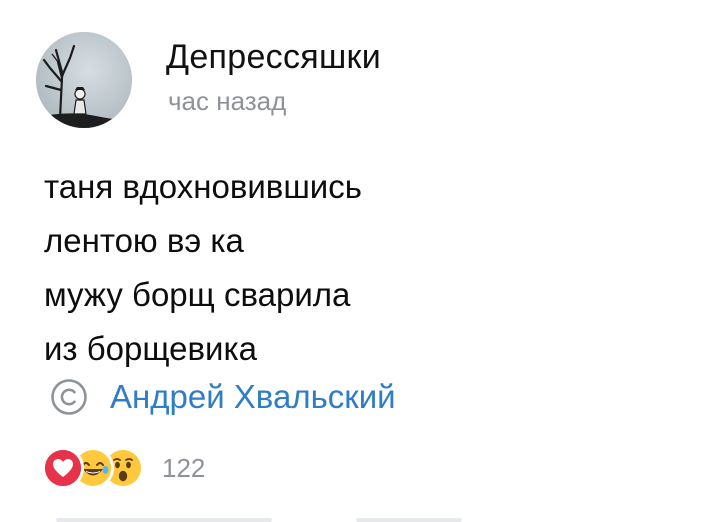  I want to click on post-text-line: лентою вэ ка, so click(144, 240).